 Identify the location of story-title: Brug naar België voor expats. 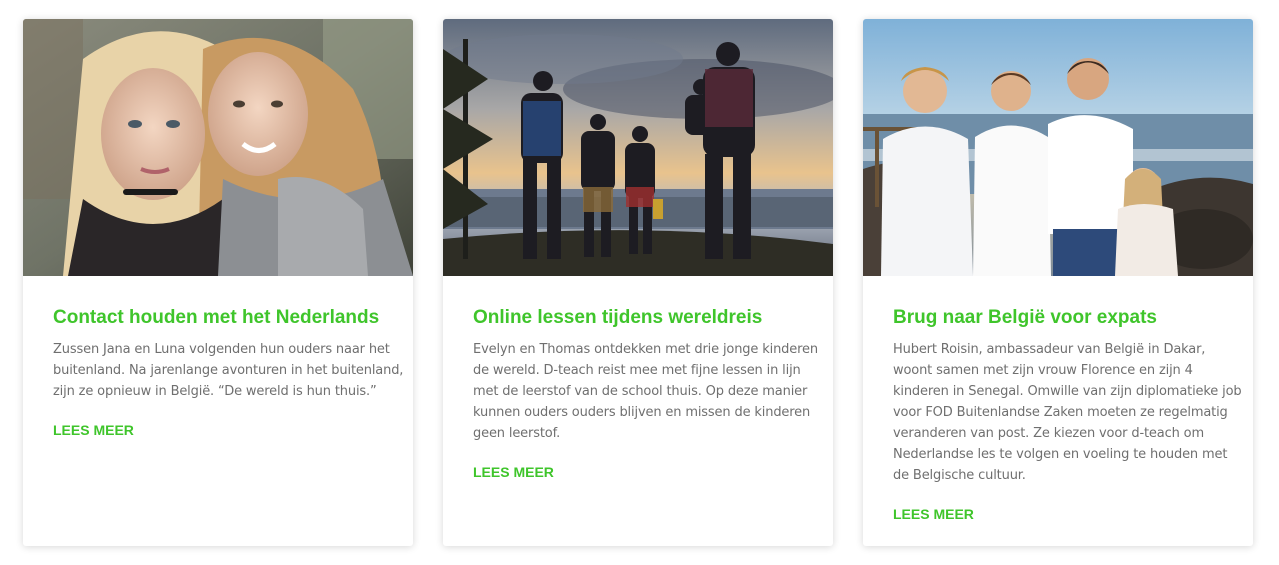
(1058, 318).